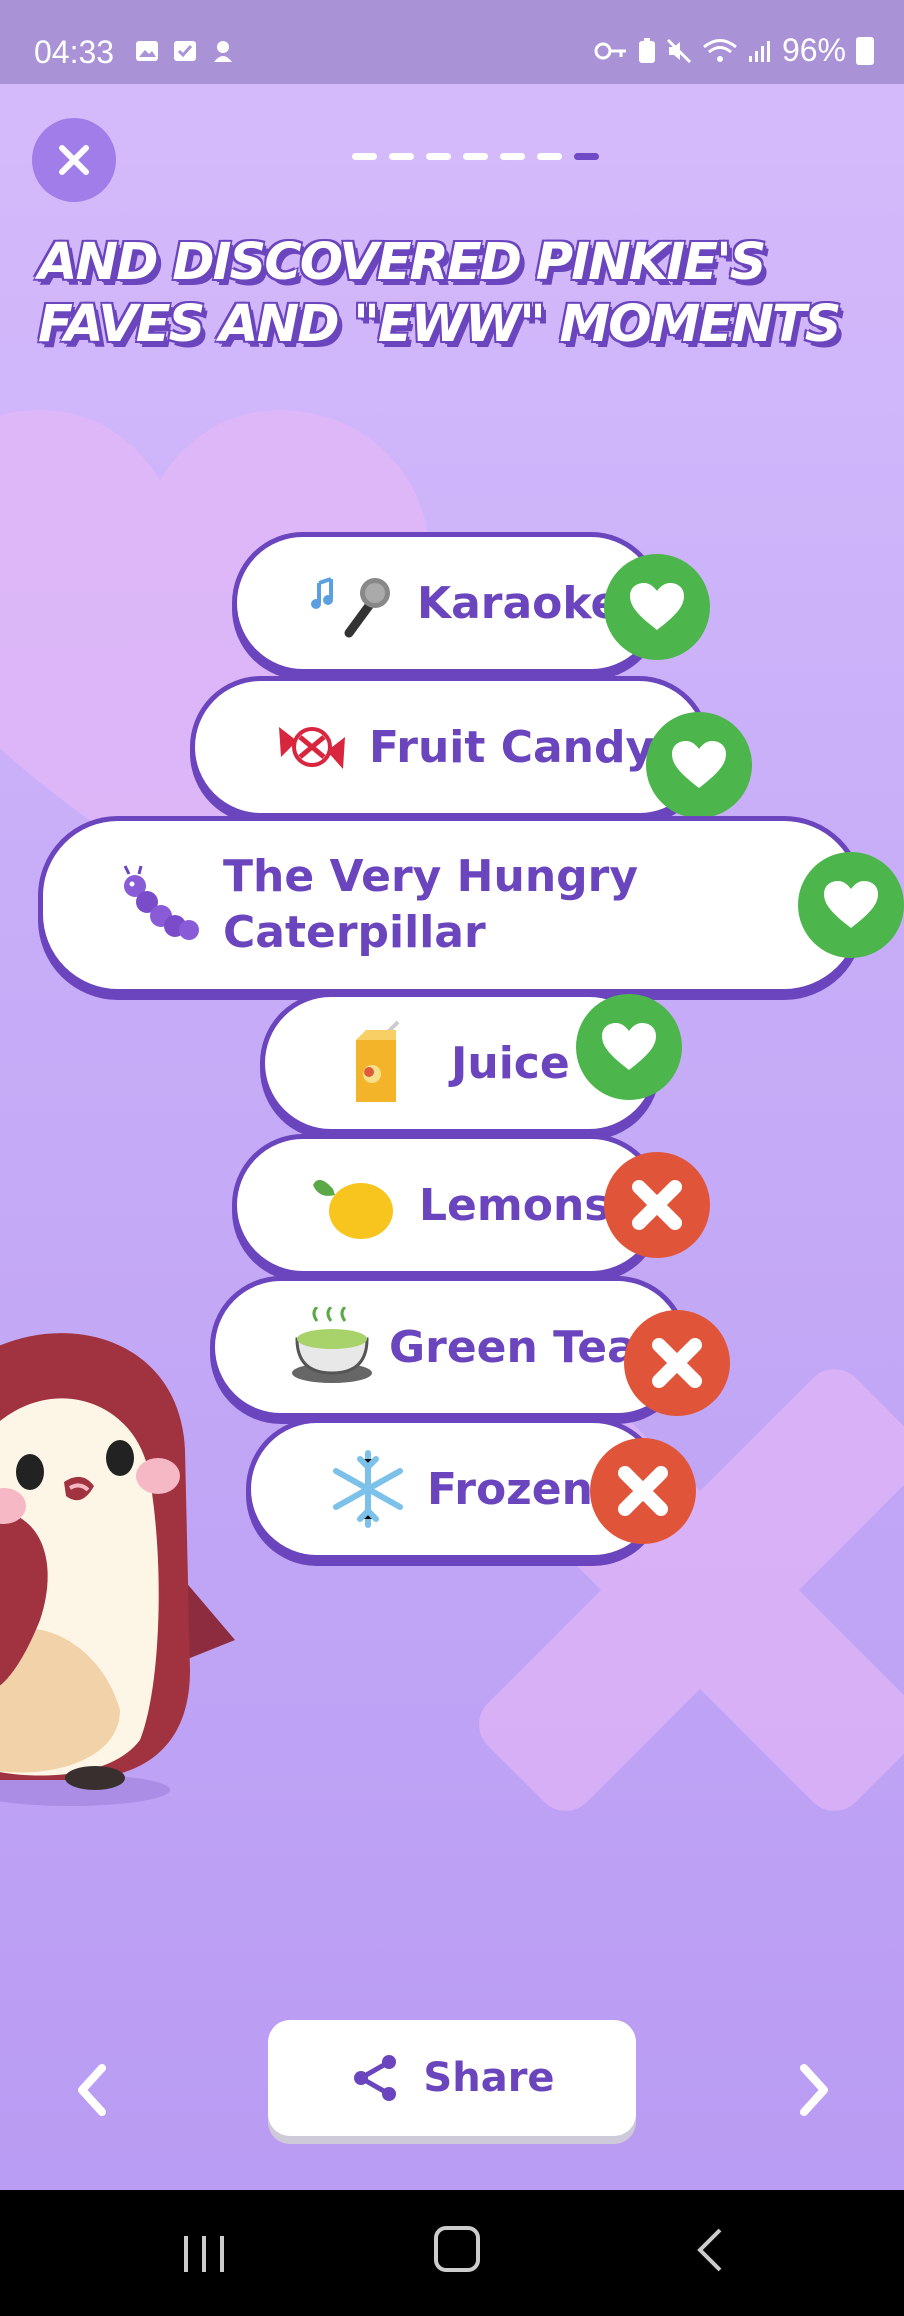 This screenshot has width=904, height=2316. Describe the element at coordinates (431, 904) in the screenshot. I see `item-label: The Very Hungry Caterpillar` at that location.